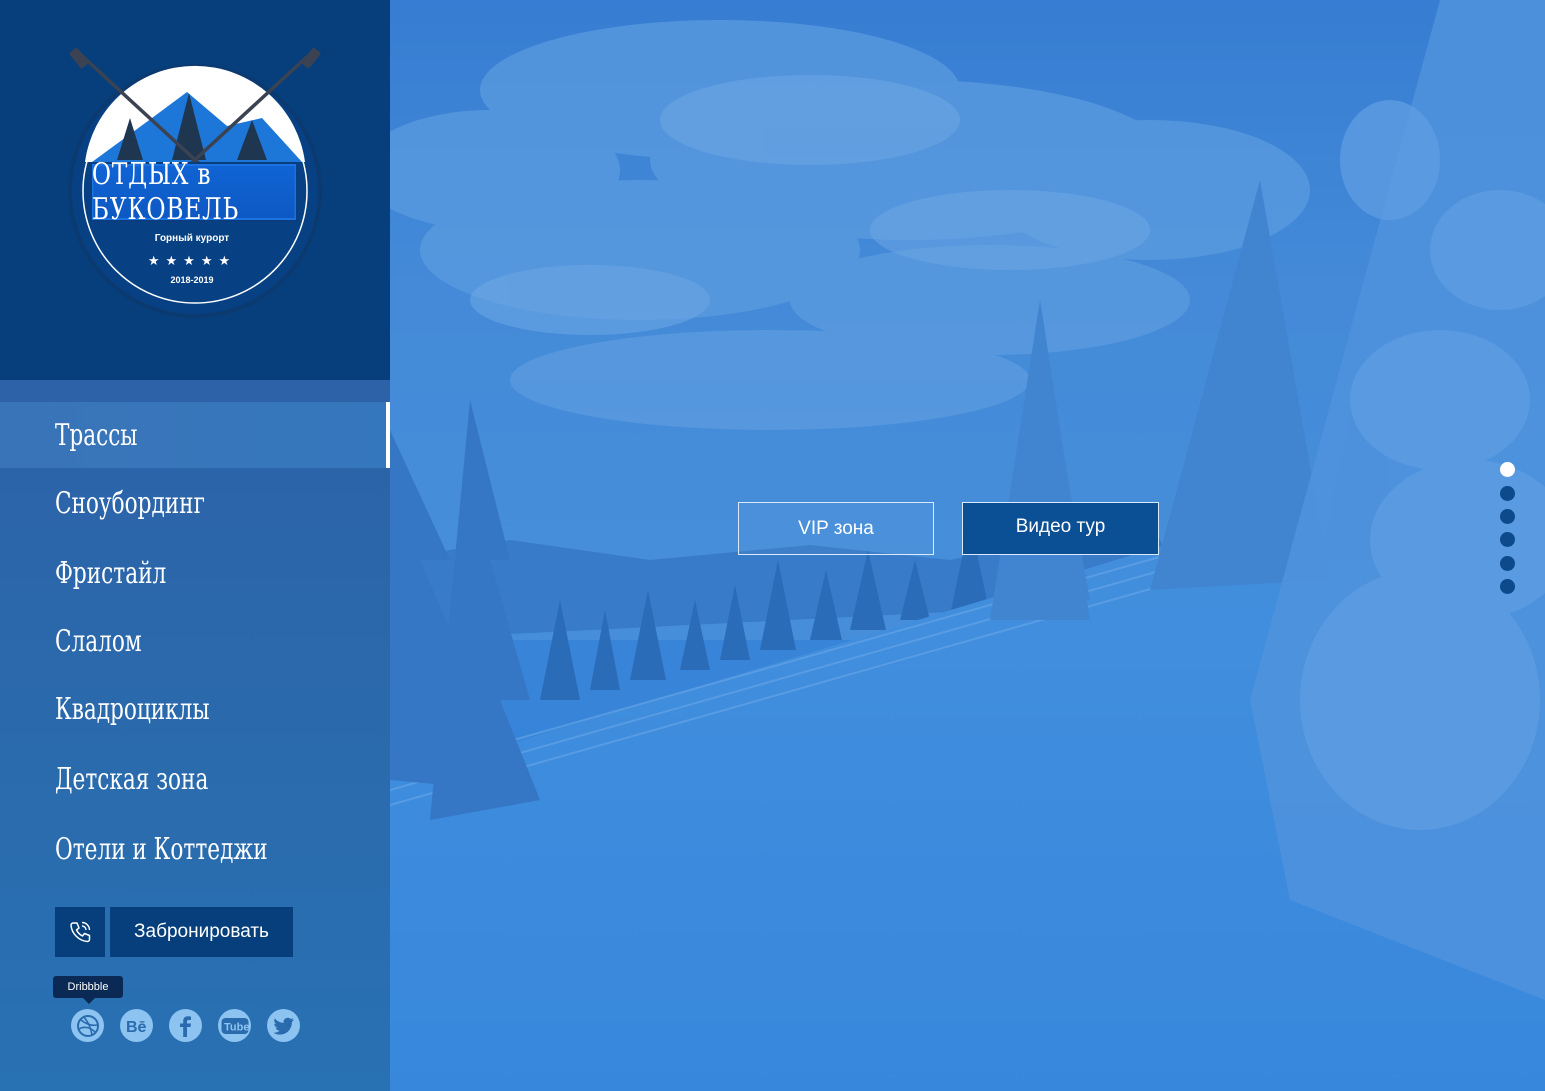 This screenshot has height=1091, width=1545. I want to click on nav-item-hotels: Отели и Коттеджи, so click(195, 849).